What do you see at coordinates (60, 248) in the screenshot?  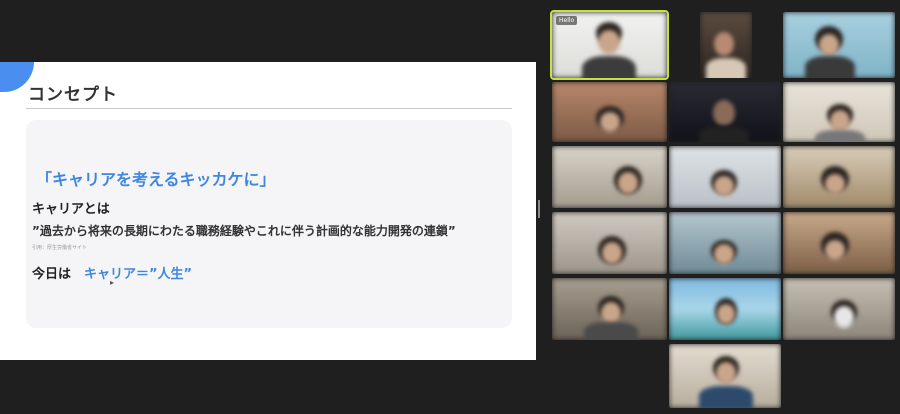 I see `citation-source: 引用：厚生労働省サイト` at bounding box center [60, 248].